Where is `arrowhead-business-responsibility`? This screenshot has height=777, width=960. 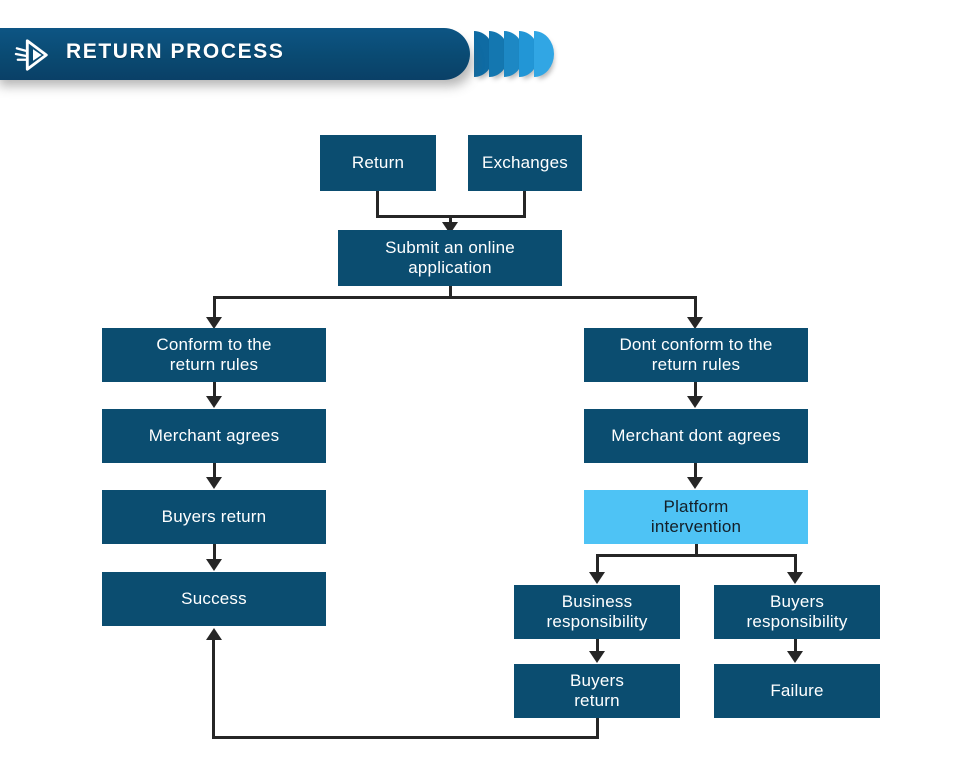 arrowhead-business-responsibility is located at coordinates (597, 578).